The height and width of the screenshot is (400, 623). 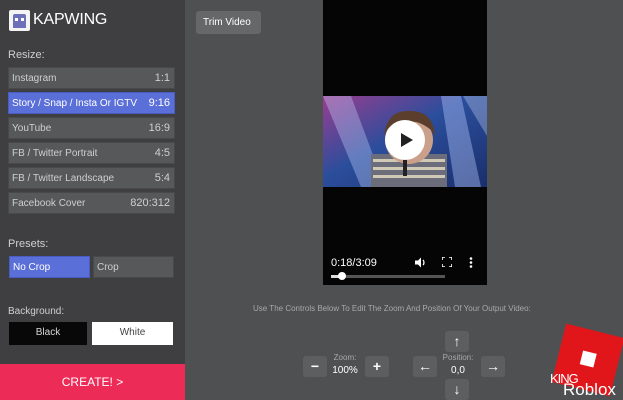 What do you see at coordinates (458, 357) in the screenshot?
I see `position-label: Position:` at bounding box center [458, 357].